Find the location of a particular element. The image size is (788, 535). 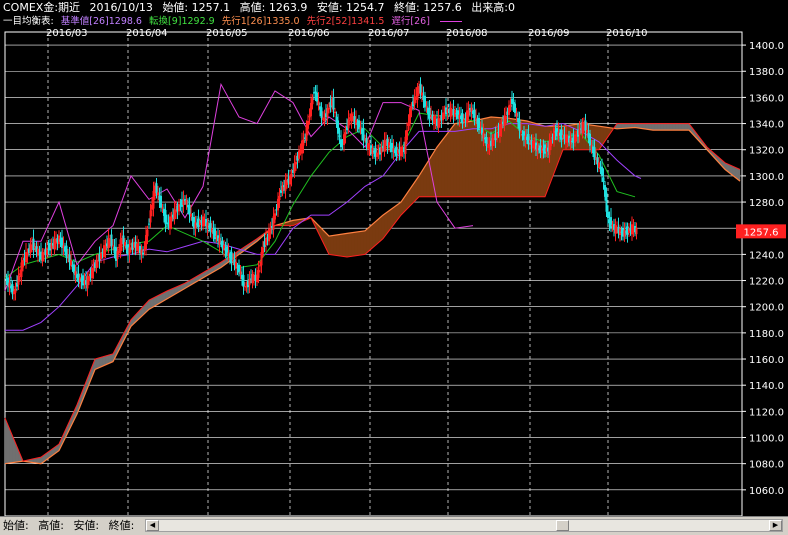

scroll-left-icon: ◀ is located at coordinates (152, 525).